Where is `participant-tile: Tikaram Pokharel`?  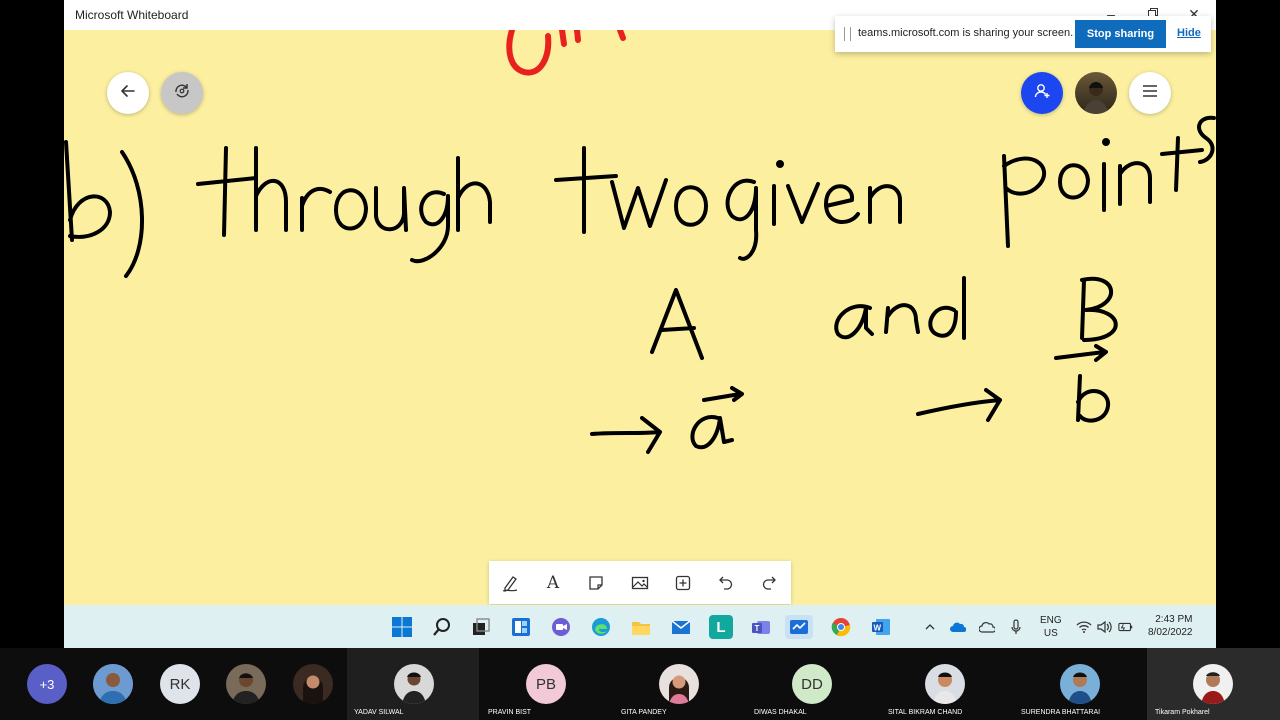 participant-tile: Tikaram Pokharel is located at coordinates (1213, 684).